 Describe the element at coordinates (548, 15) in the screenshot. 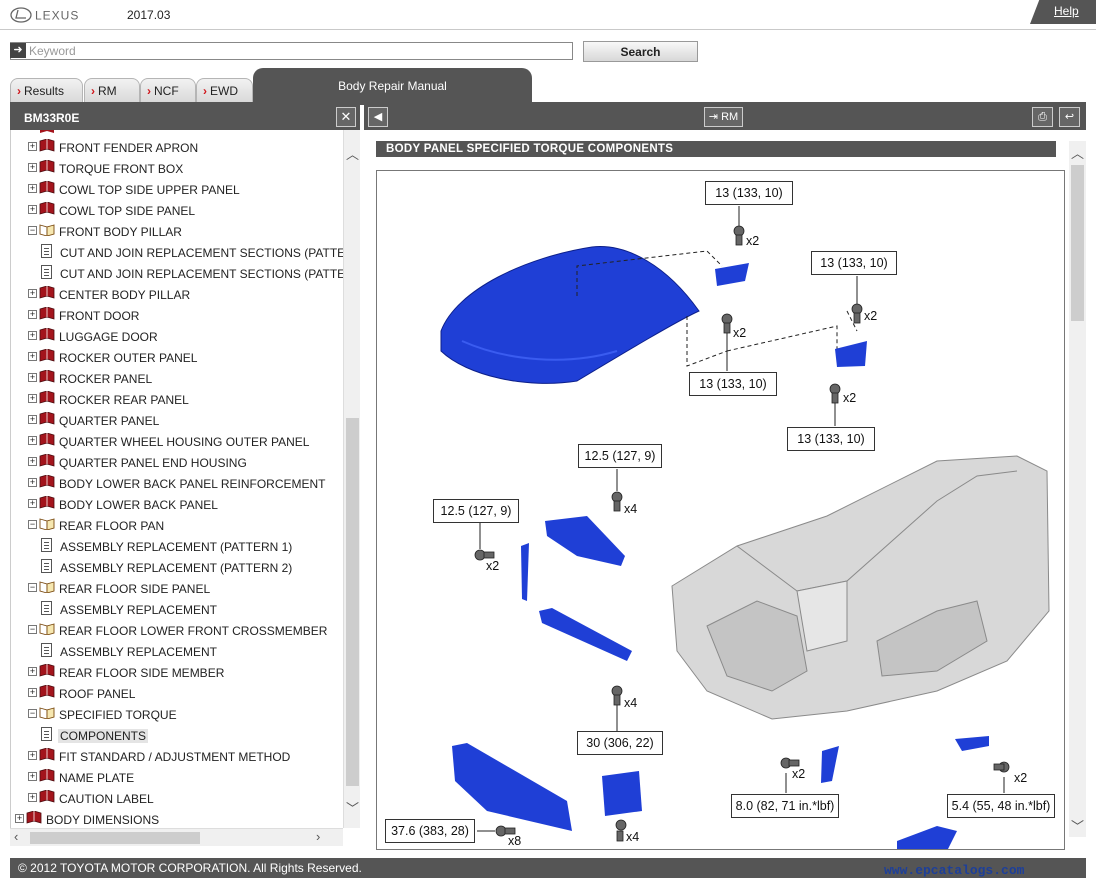

I see `top-bar: LEXUS 2017.03 Help` at that location.